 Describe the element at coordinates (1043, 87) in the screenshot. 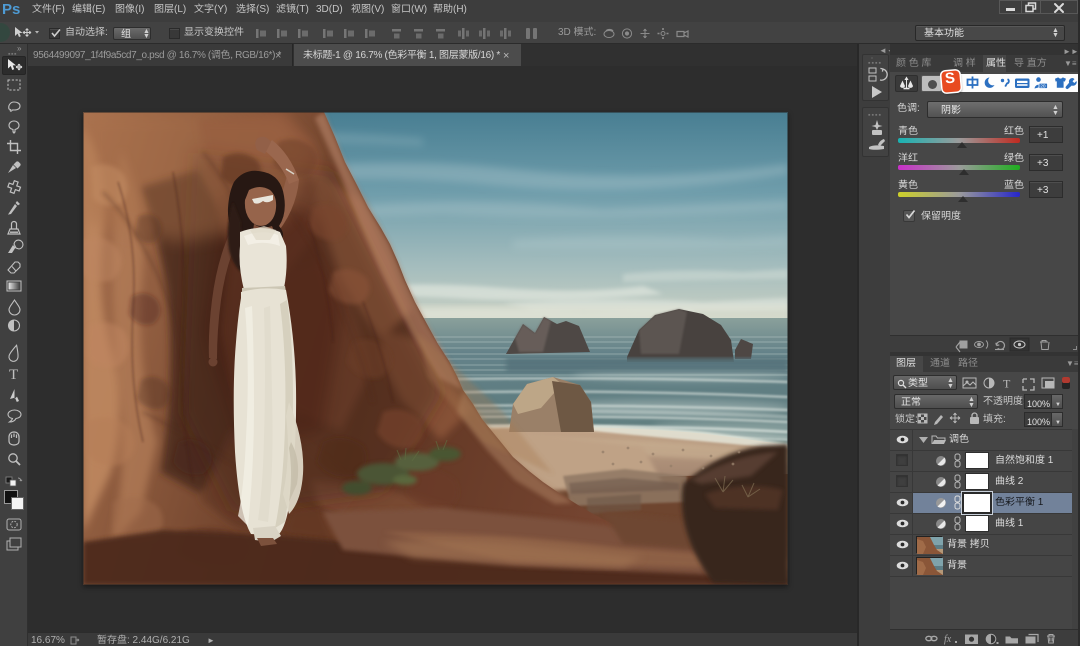

I see `svg-text: 20` at that location.